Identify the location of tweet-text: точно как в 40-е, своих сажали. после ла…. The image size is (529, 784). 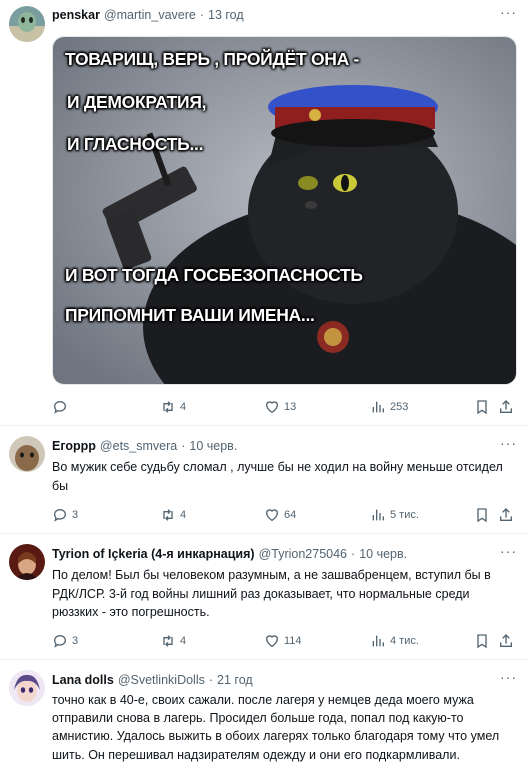
(276, 727).